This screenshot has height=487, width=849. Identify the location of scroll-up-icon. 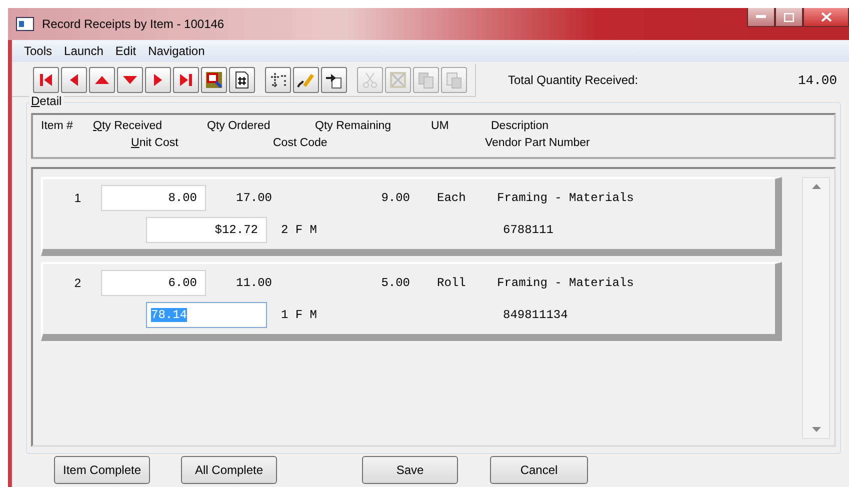
(816, 186).